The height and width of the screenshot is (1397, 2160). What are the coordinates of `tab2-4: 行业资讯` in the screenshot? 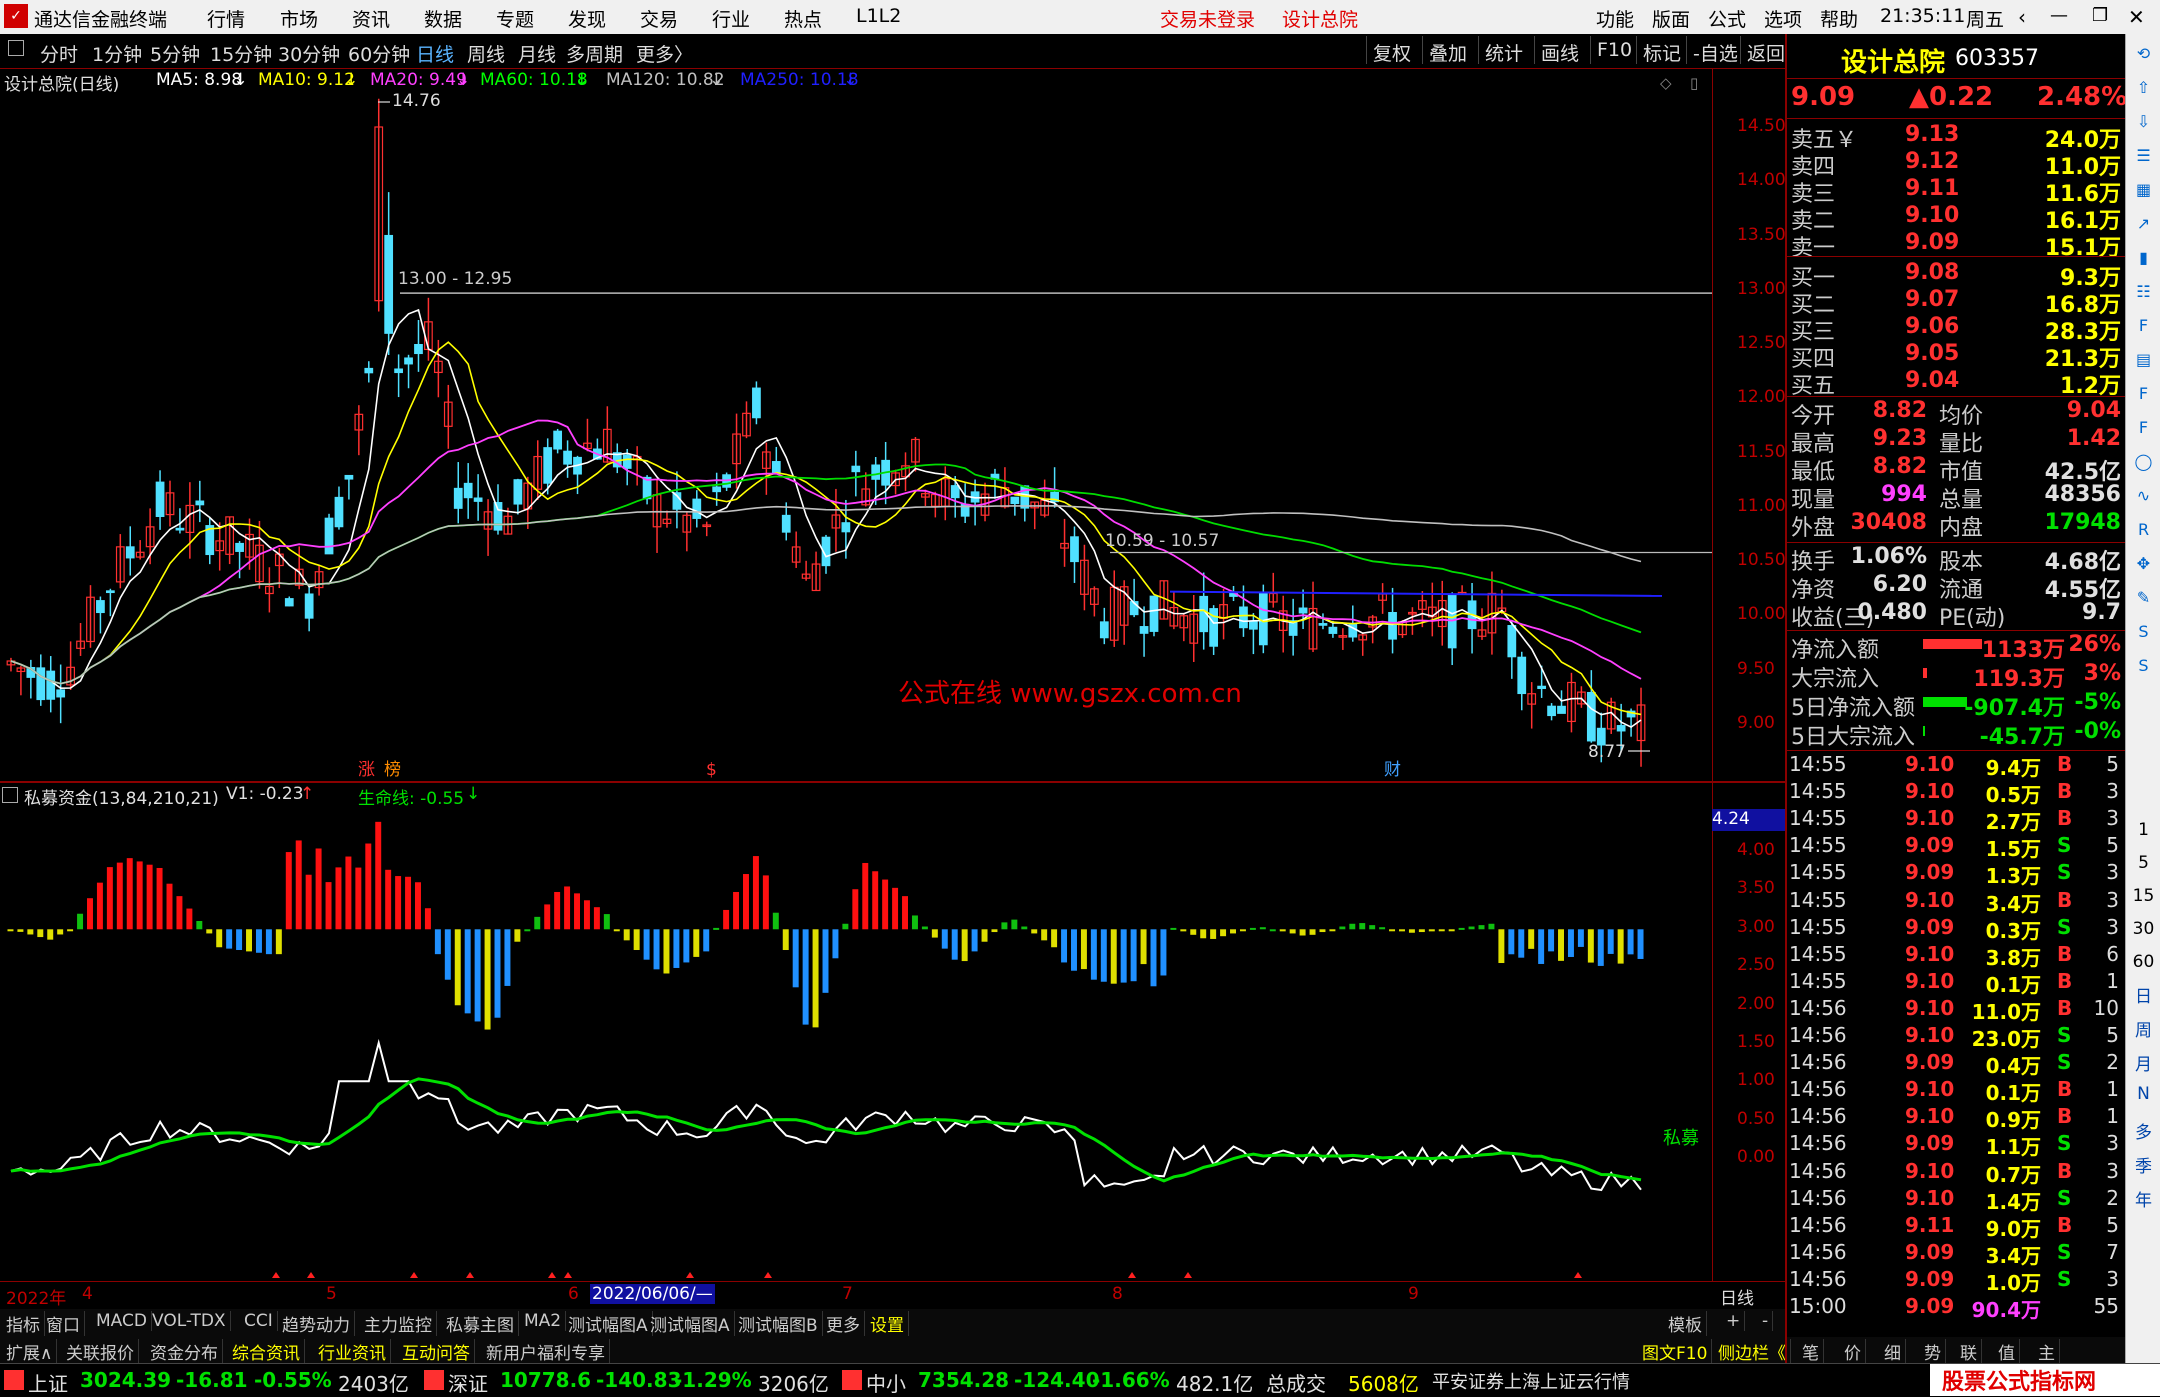 It's located at (352, 1351).